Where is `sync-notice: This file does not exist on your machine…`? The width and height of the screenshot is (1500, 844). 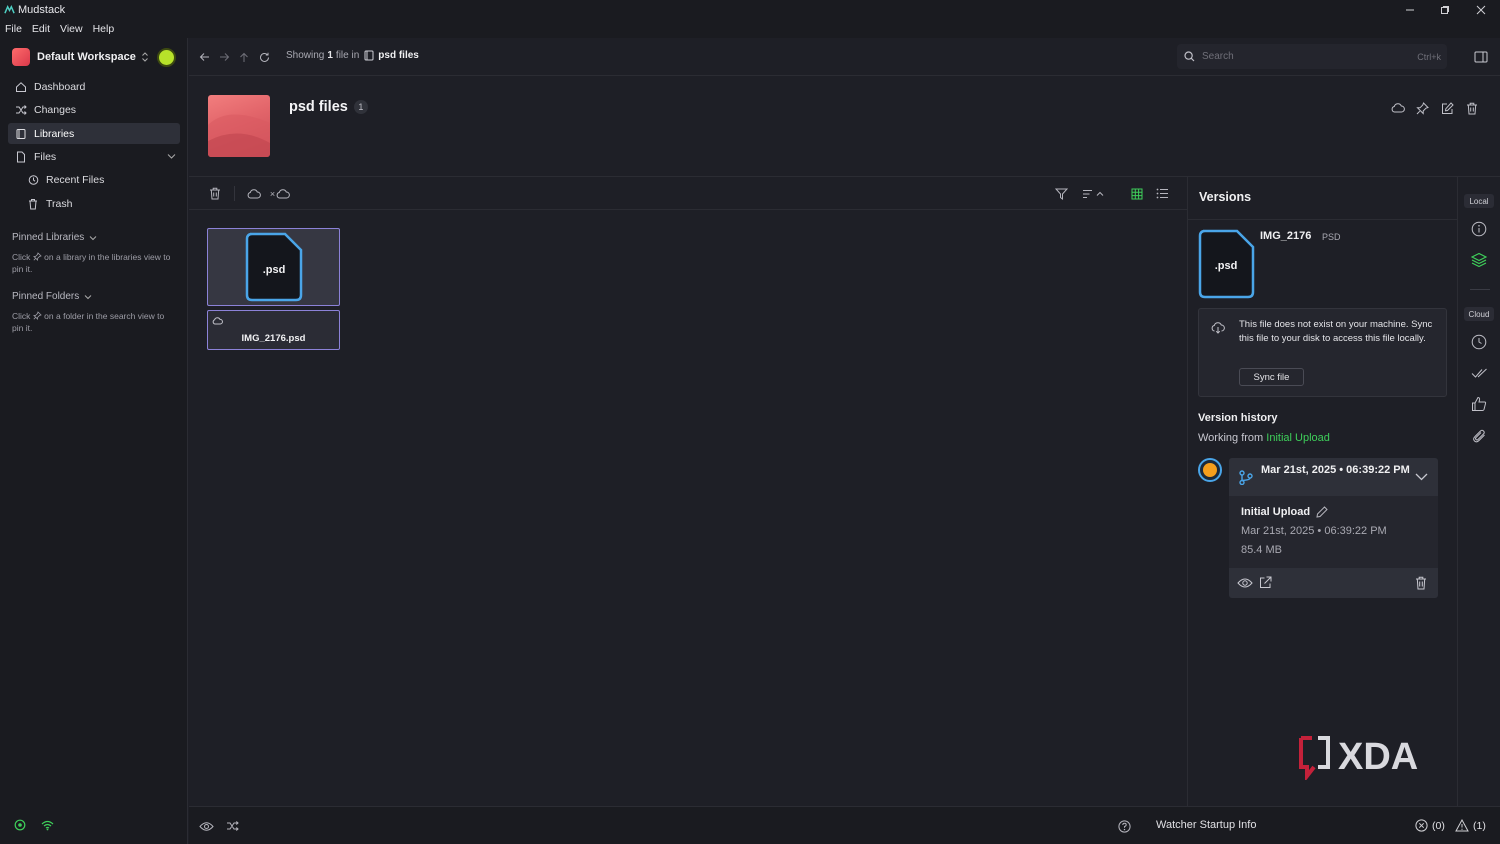
sync-notice: This file does not exist on your machine… is located at coordinates (1322, 352).